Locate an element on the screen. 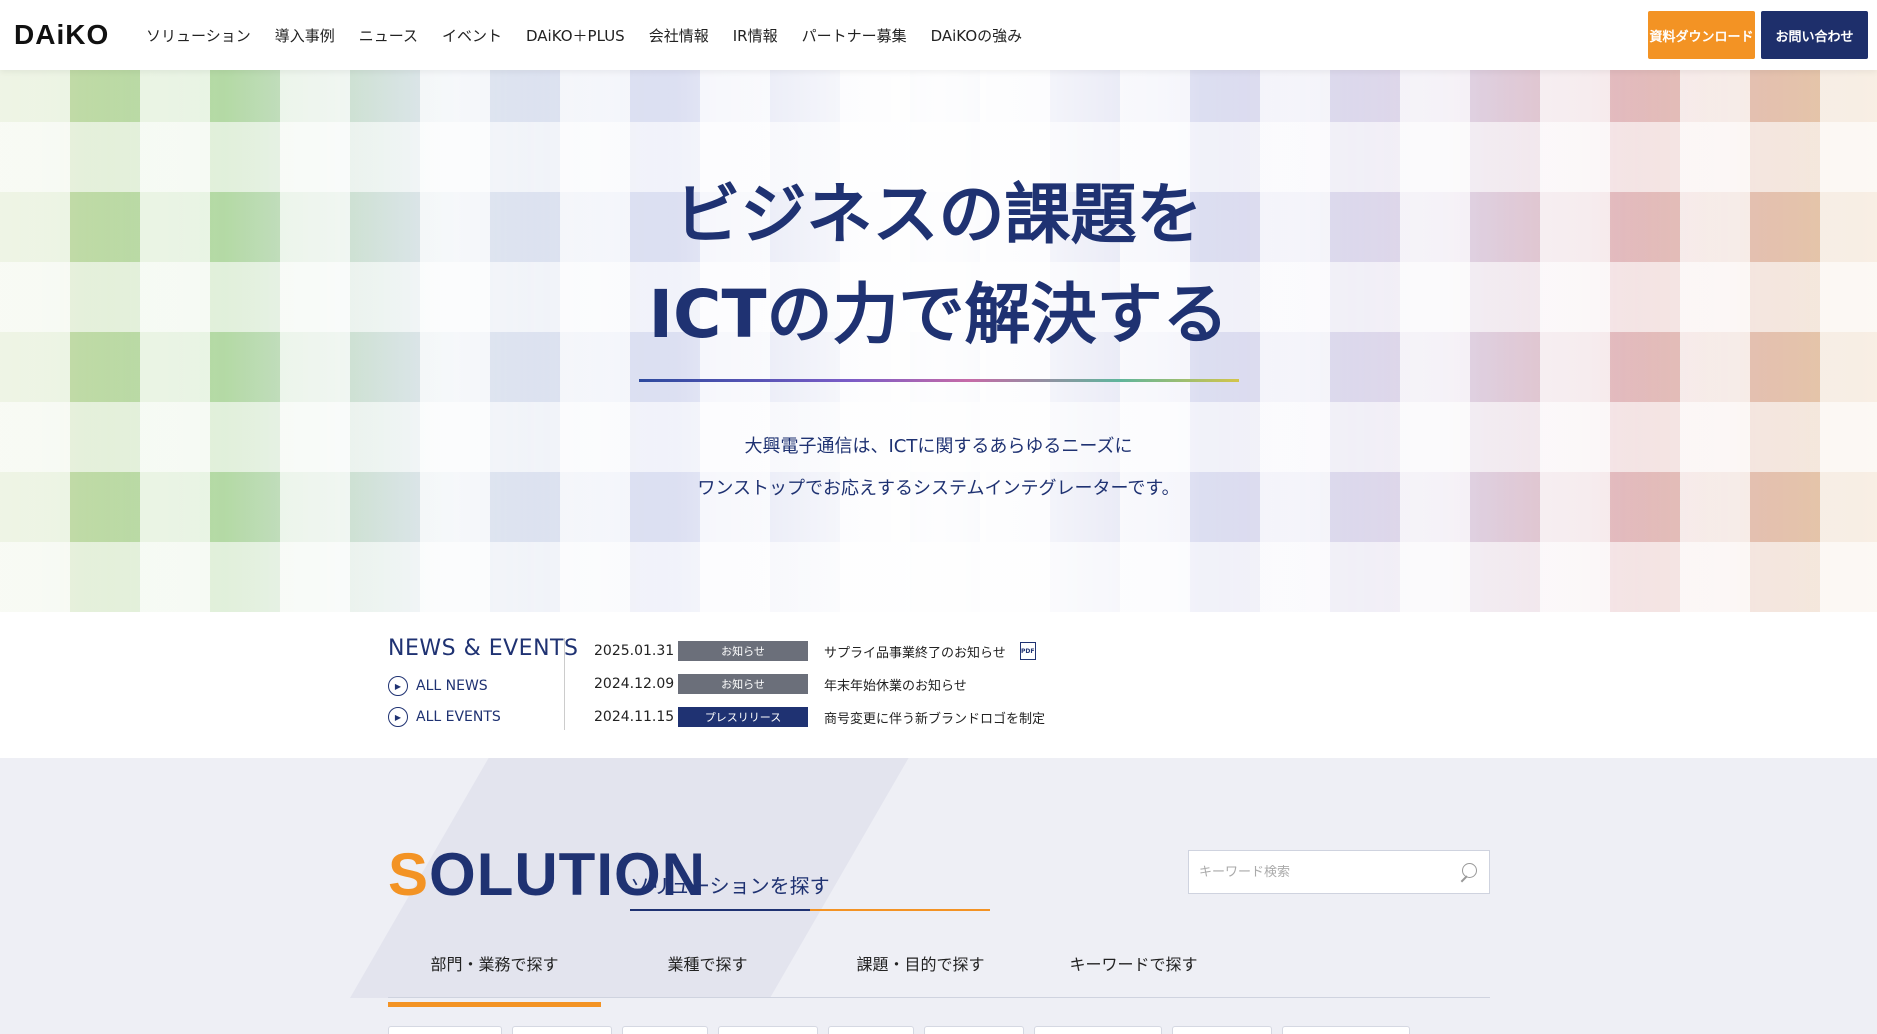  nav-item-solution: ソリューション is located at coordinates (198, 35).